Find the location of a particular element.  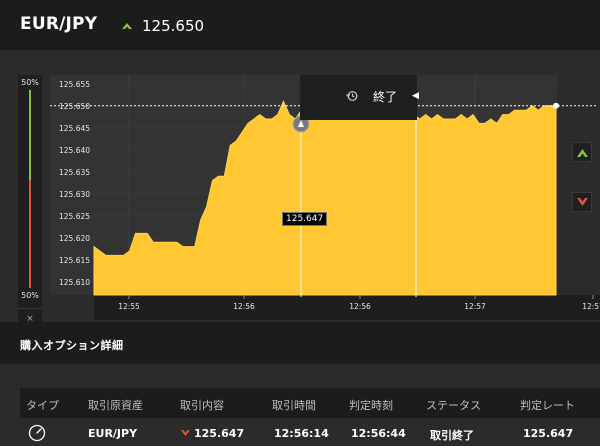

level-top-label: 50% is located at coordinates (30, 82).